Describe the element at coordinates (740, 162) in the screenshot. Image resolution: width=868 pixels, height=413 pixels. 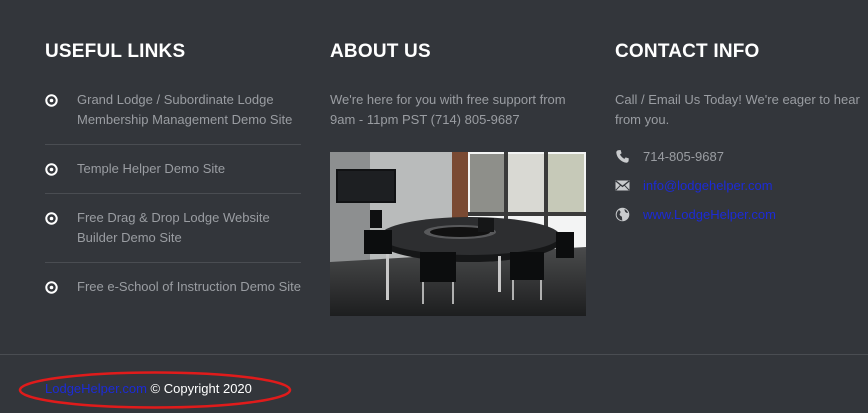
I see `contact-phone-row: 714-805-9687` at that location.